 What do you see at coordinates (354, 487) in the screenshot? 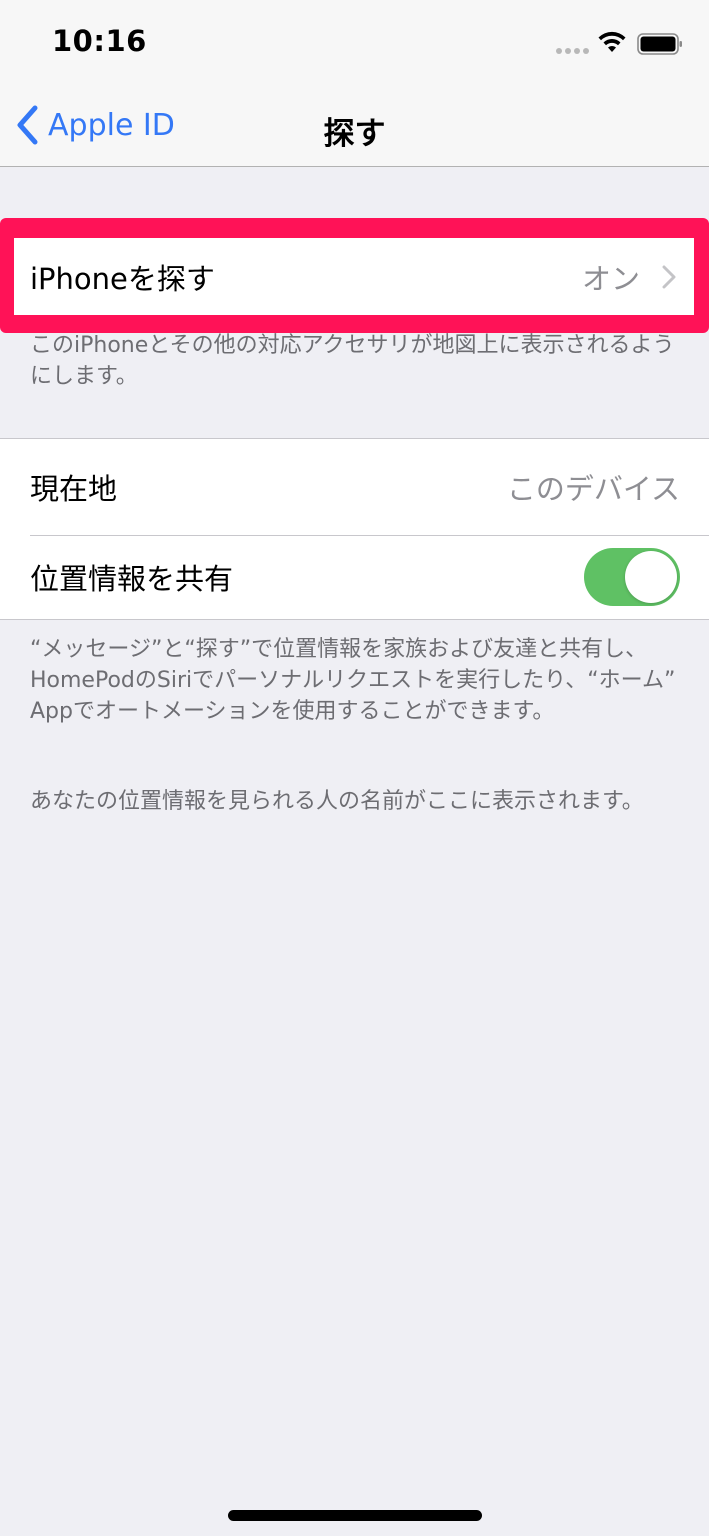
I see `current-location-row: 現在地 このデバイス` at bounding box center [354, 487].